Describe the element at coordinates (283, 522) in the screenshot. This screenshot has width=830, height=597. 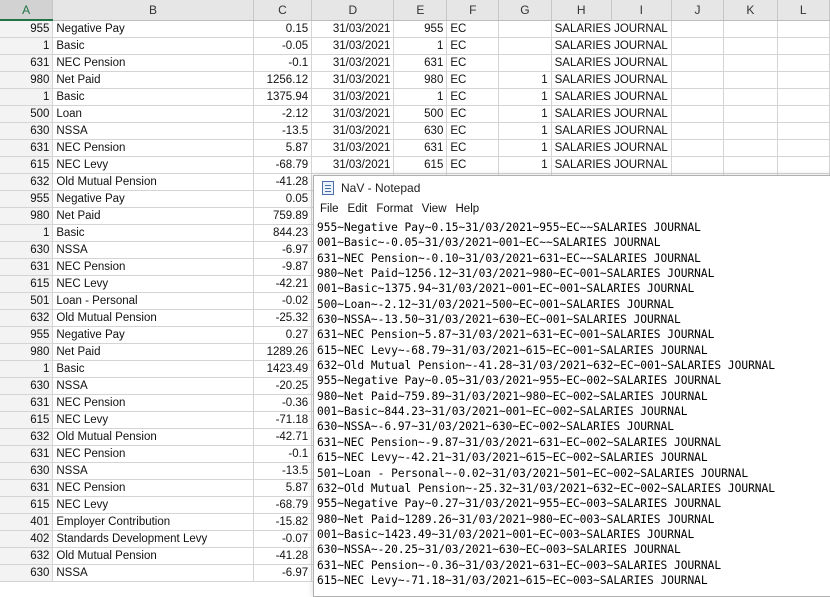
I see `cell-c: -15.82` at that location.